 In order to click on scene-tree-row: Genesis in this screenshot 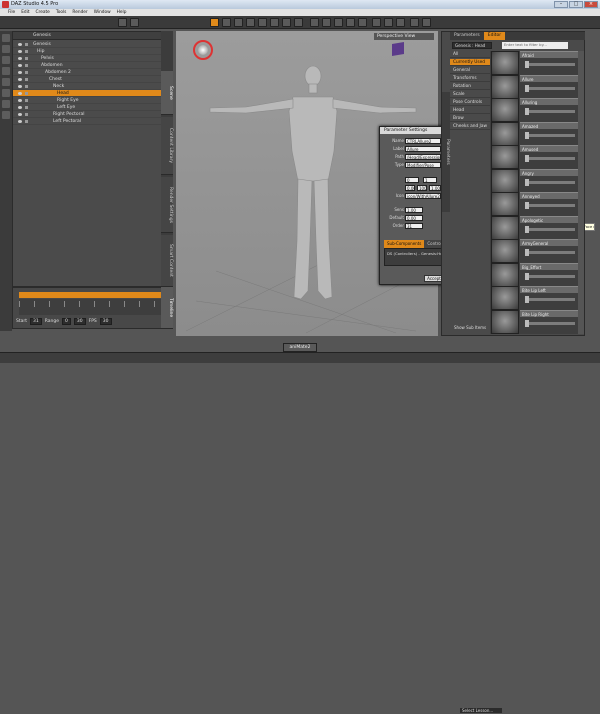, I will do `click(88, 44)`.